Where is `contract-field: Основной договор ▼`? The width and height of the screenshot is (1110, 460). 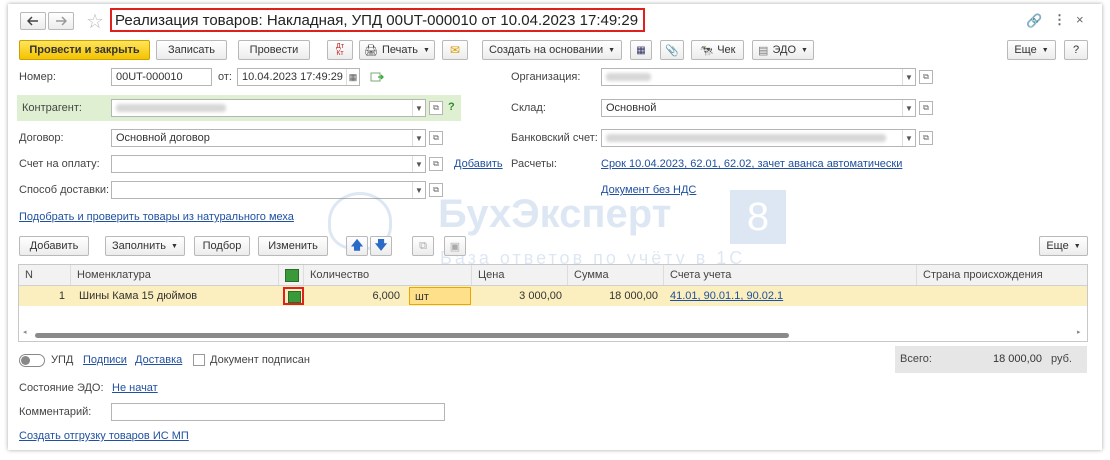
contract-field: Основной договор ▼ is located at coordinates (268, 138).